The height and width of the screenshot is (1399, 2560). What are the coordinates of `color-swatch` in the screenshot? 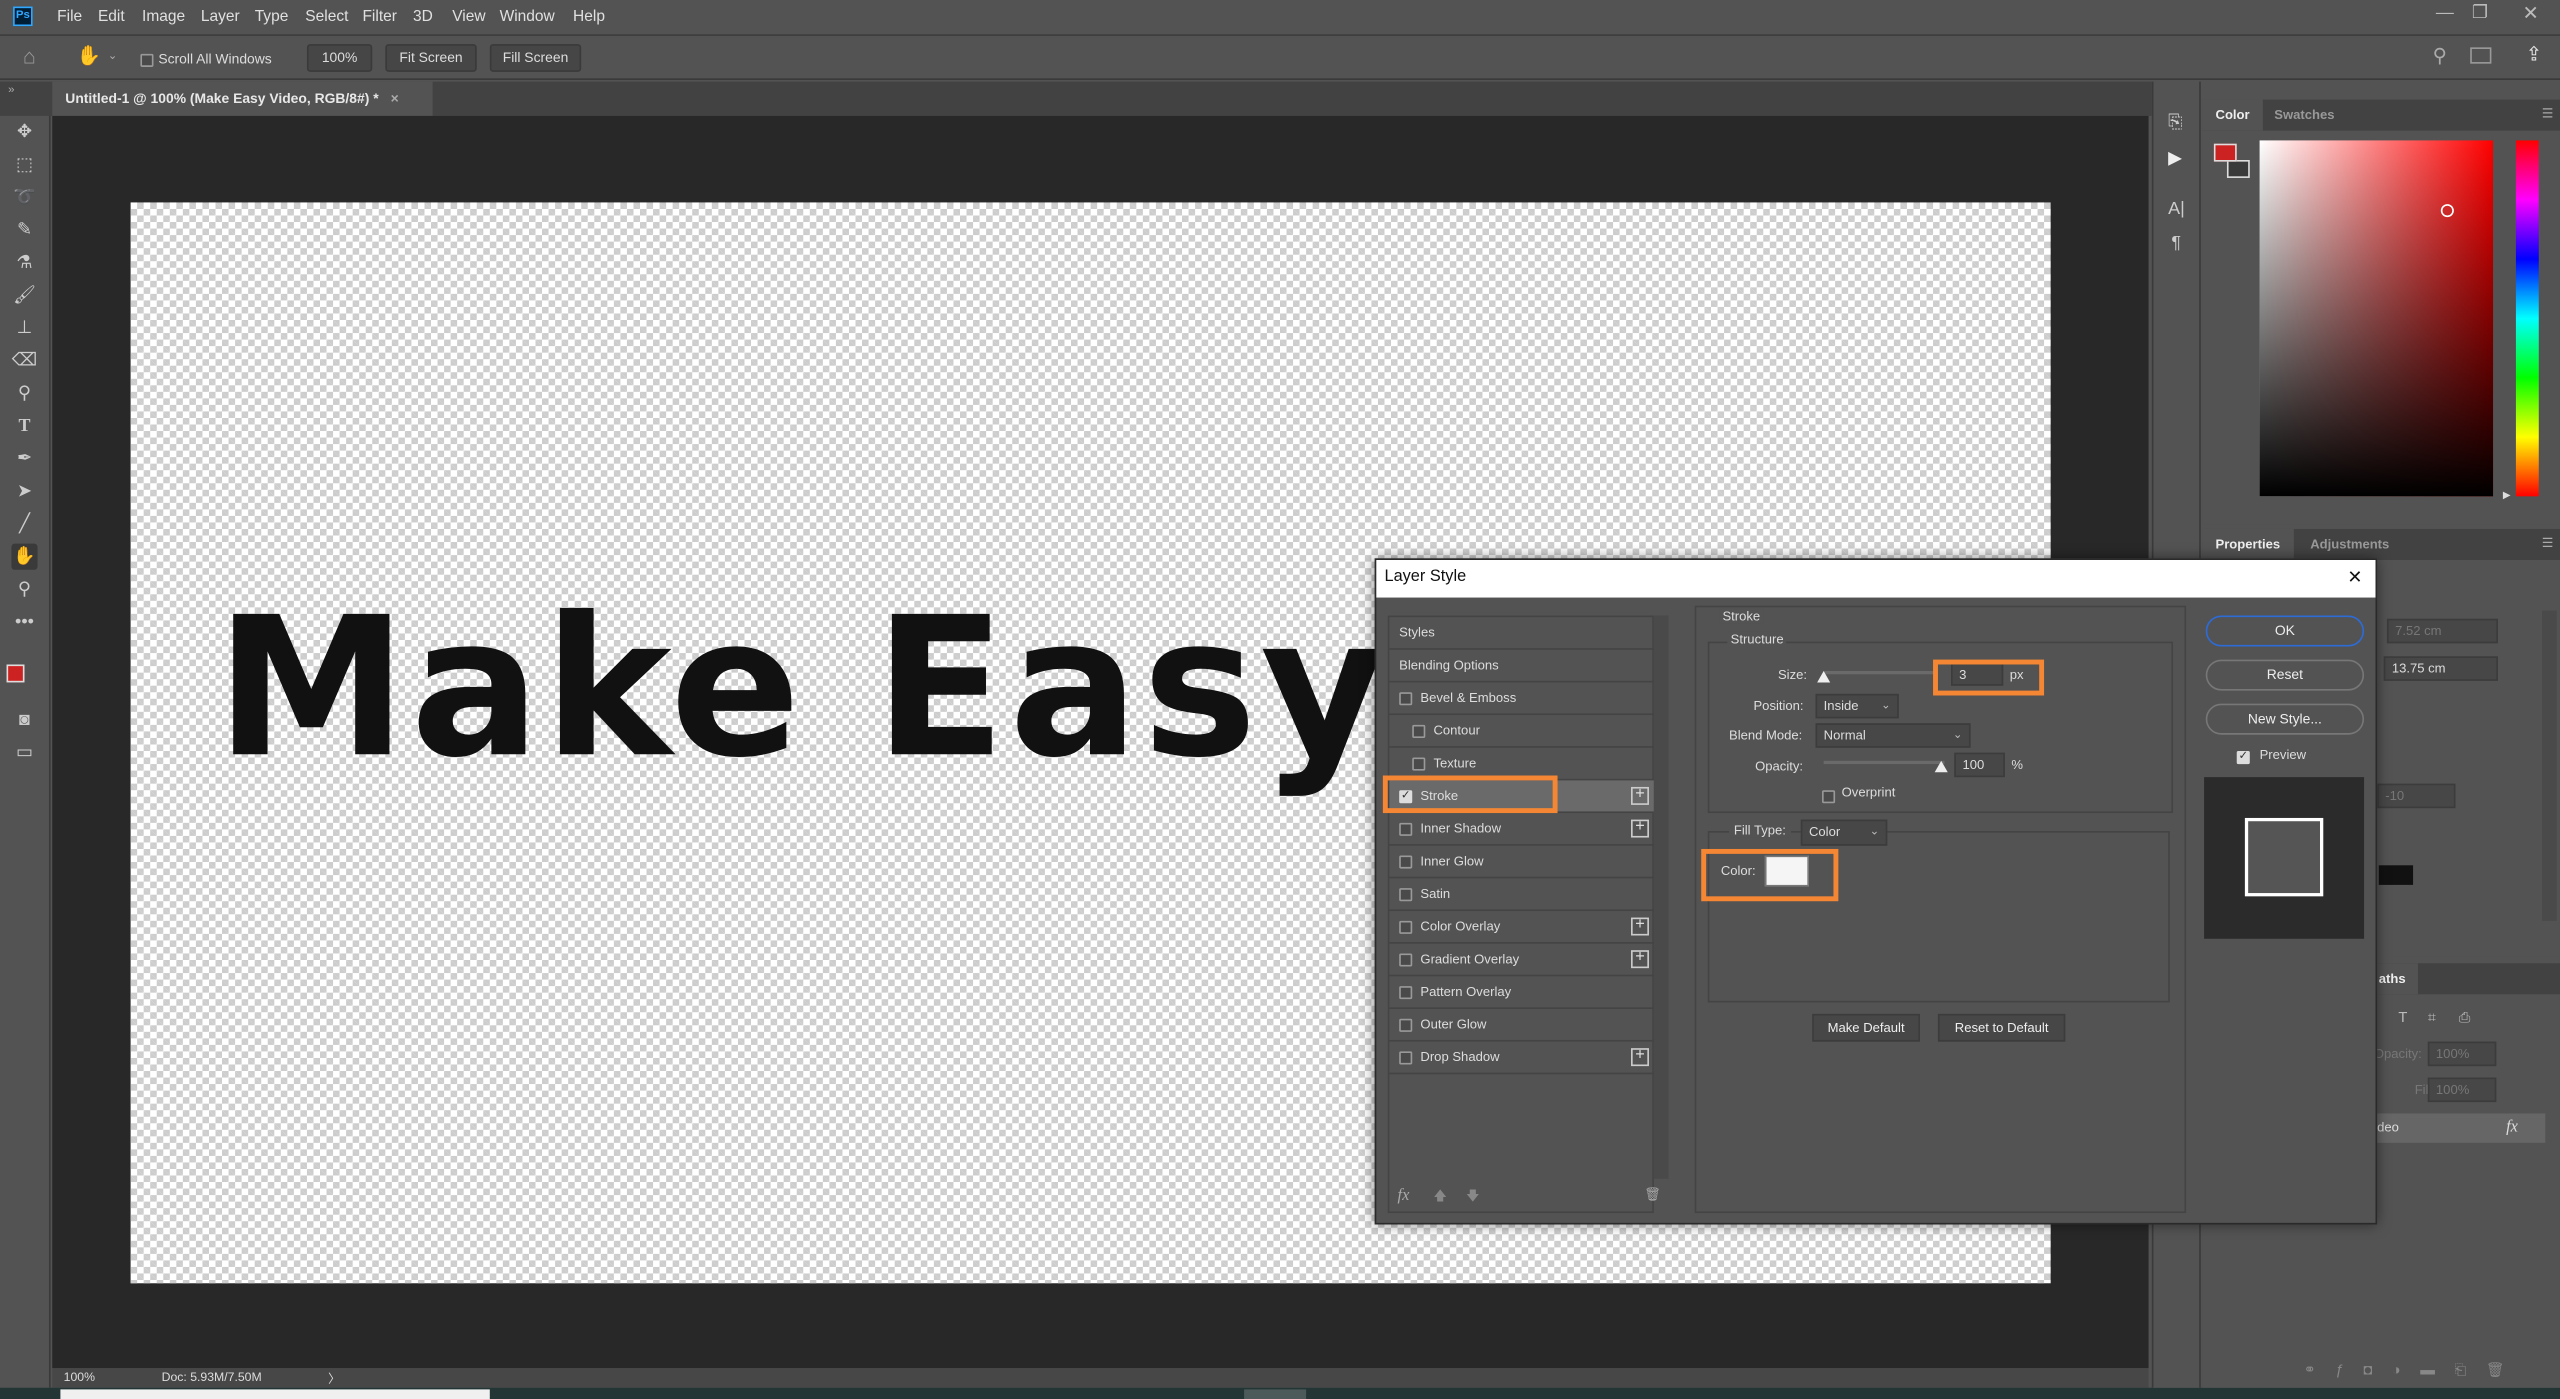 It's located at (2396, 875).